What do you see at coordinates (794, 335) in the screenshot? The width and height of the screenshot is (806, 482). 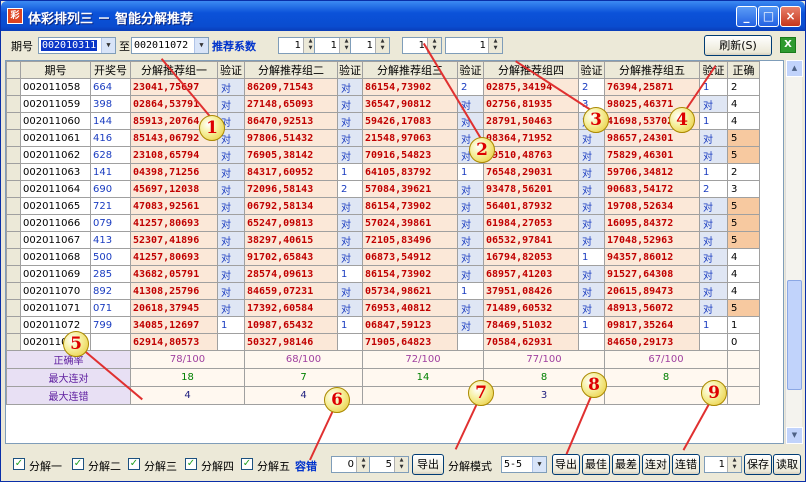 I see `scroll-thumb` at bounding box center [794, 335].